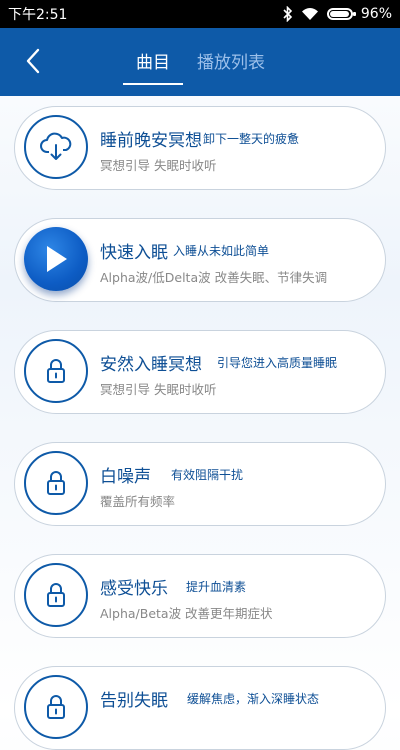 The height and width of the screenshot is (750, 400). I want to click on track-subtitle: 缓解焦虑，渐入深睡状态, so click(253, 699).